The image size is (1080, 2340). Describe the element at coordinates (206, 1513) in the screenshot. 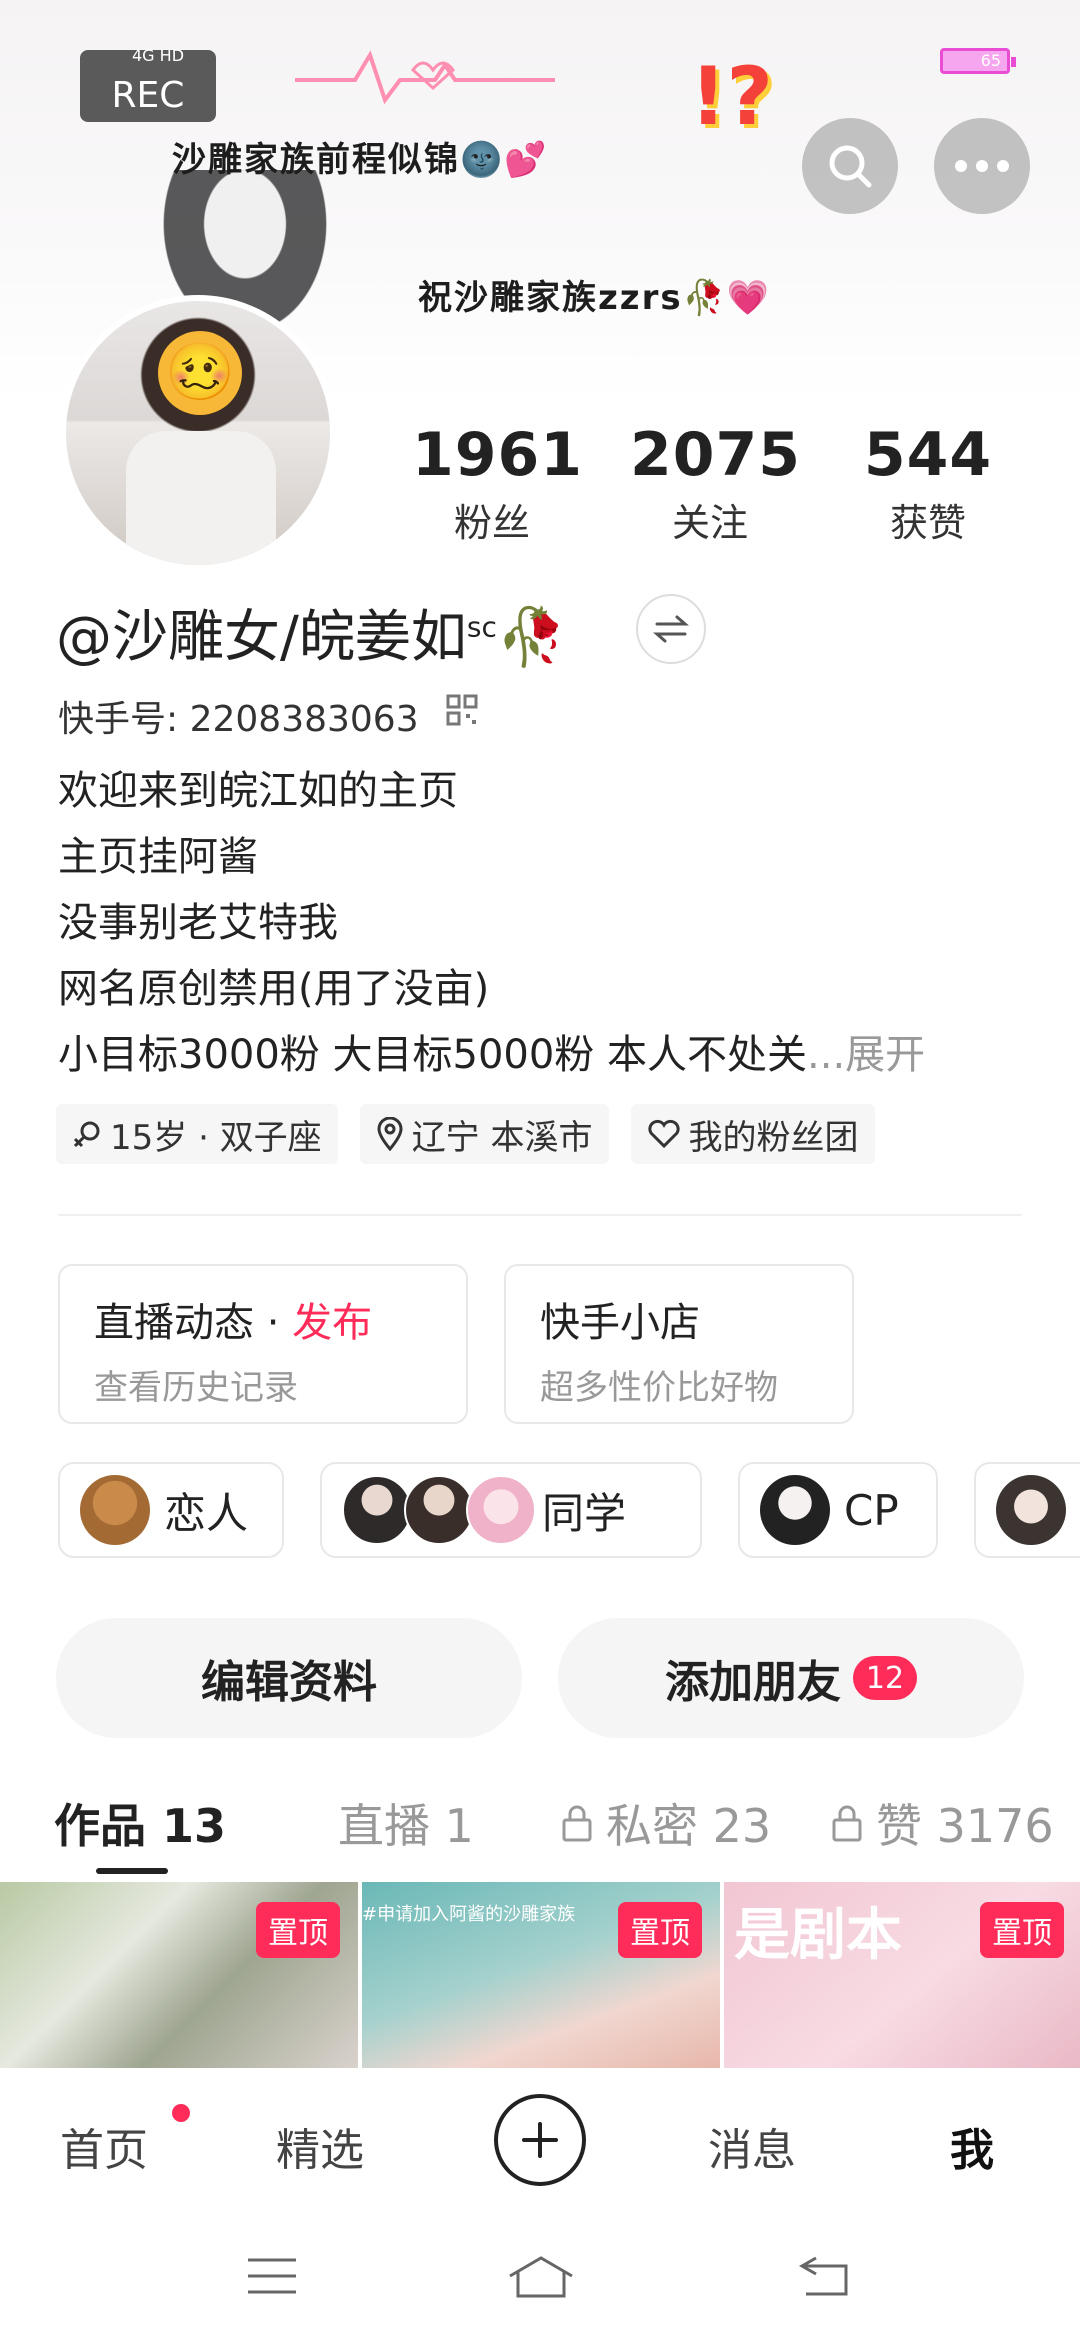

I see `relation-label: 恋人` at that location.